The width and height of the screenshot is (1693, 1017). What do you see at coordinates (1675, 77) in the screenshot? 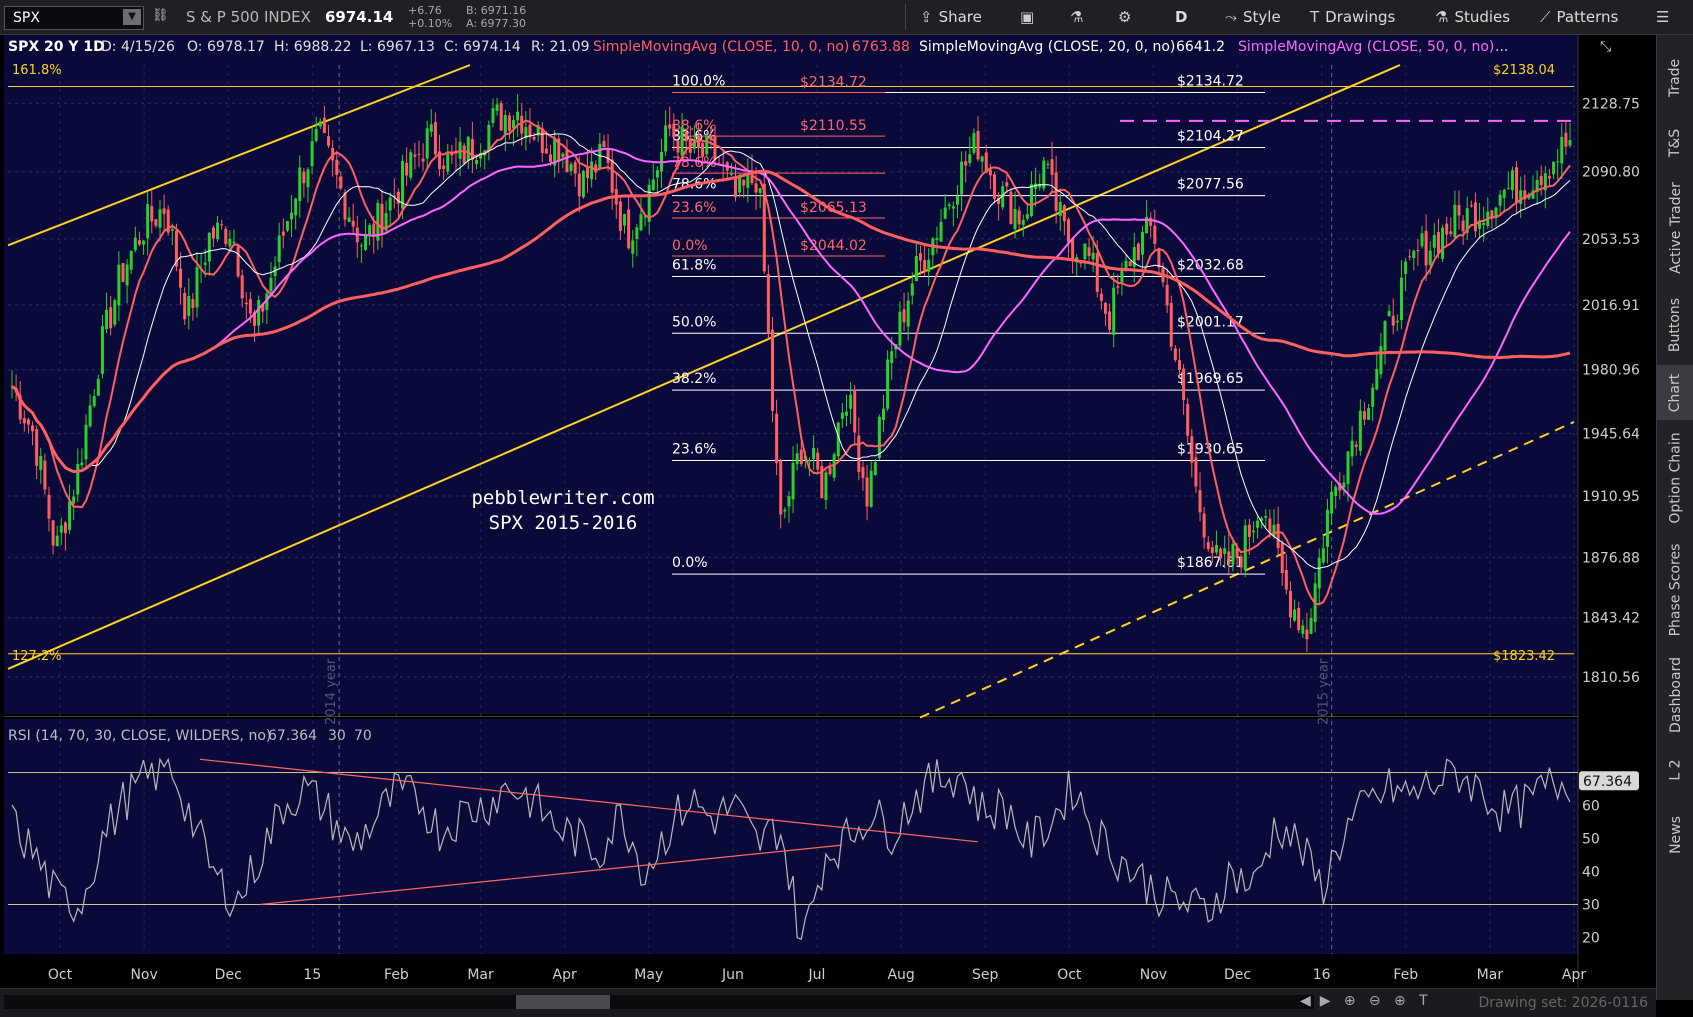
I see `sidebar-tab-trade: Trade` at bounding box center [1675, 77].